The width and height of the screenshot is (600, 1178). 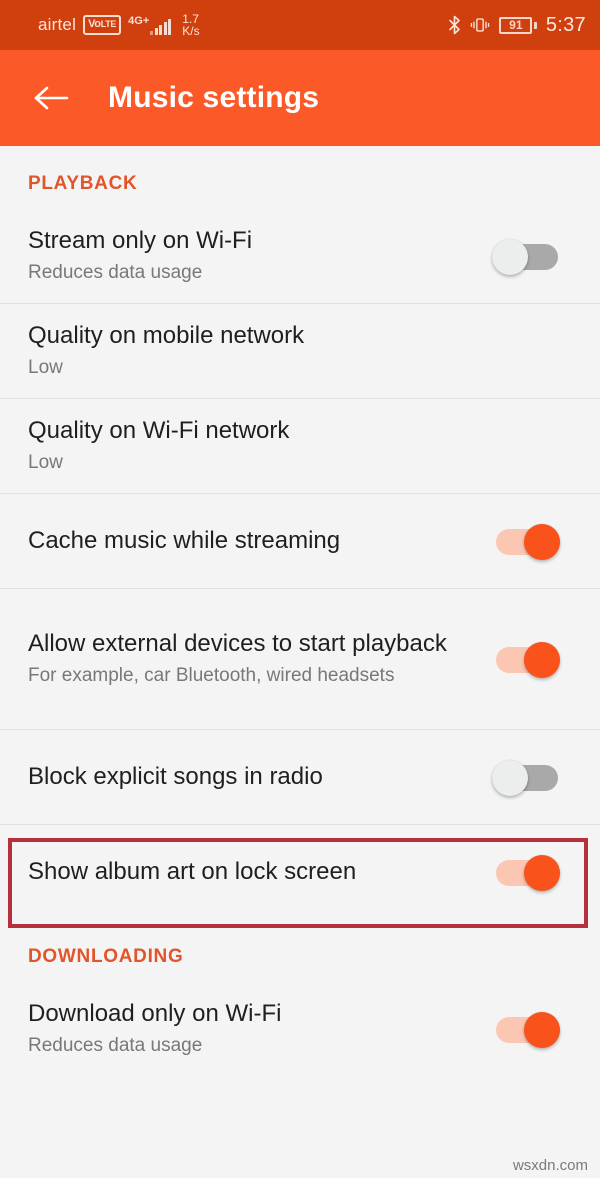 What do you see at coordinates (108, 24) in the screenshot?
I see `volte-sub: LTE` at bounding box center [108, 24].